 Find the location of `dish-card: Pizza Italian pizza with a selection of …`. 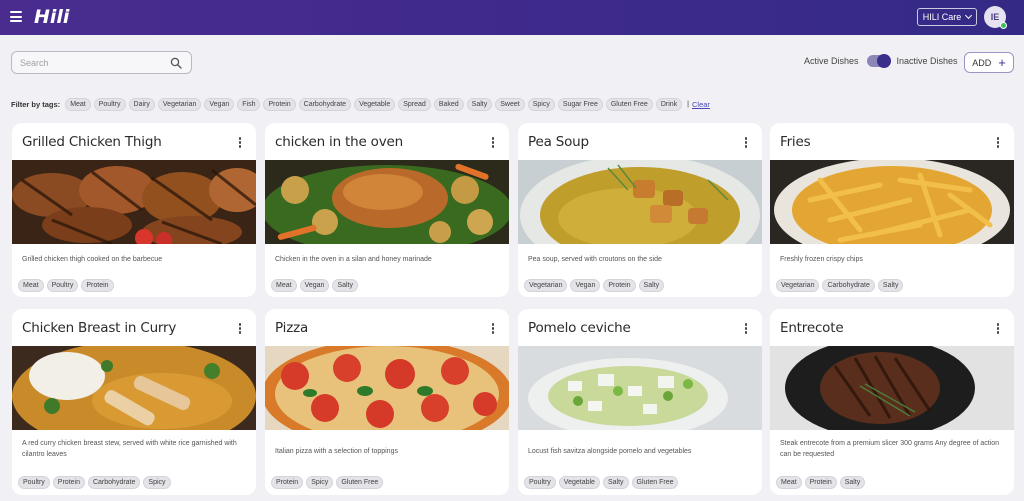

dish-card: Pizza Italian pizza with a selection of … is located at coordinates (387, 402).